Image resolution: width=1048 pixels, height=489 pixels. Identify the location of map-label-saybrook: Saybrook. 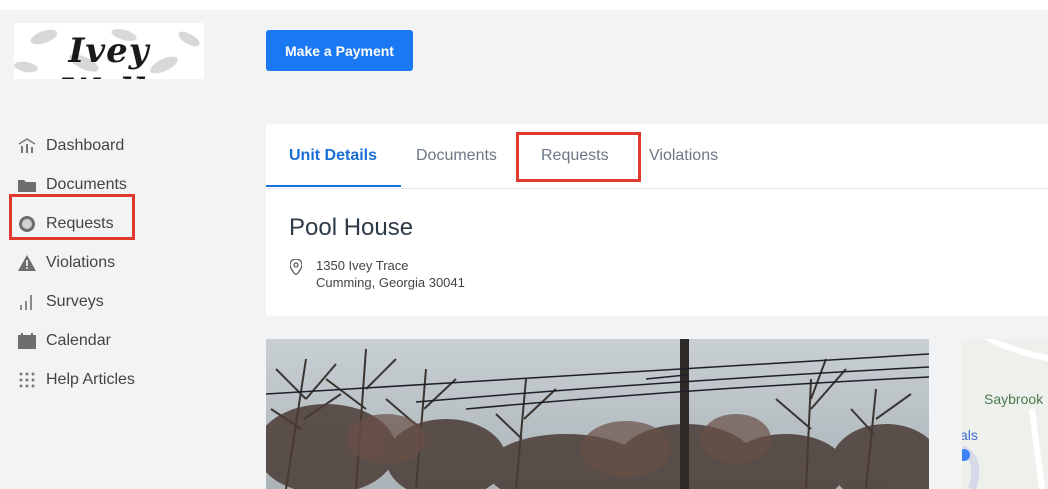
(1014, 399).